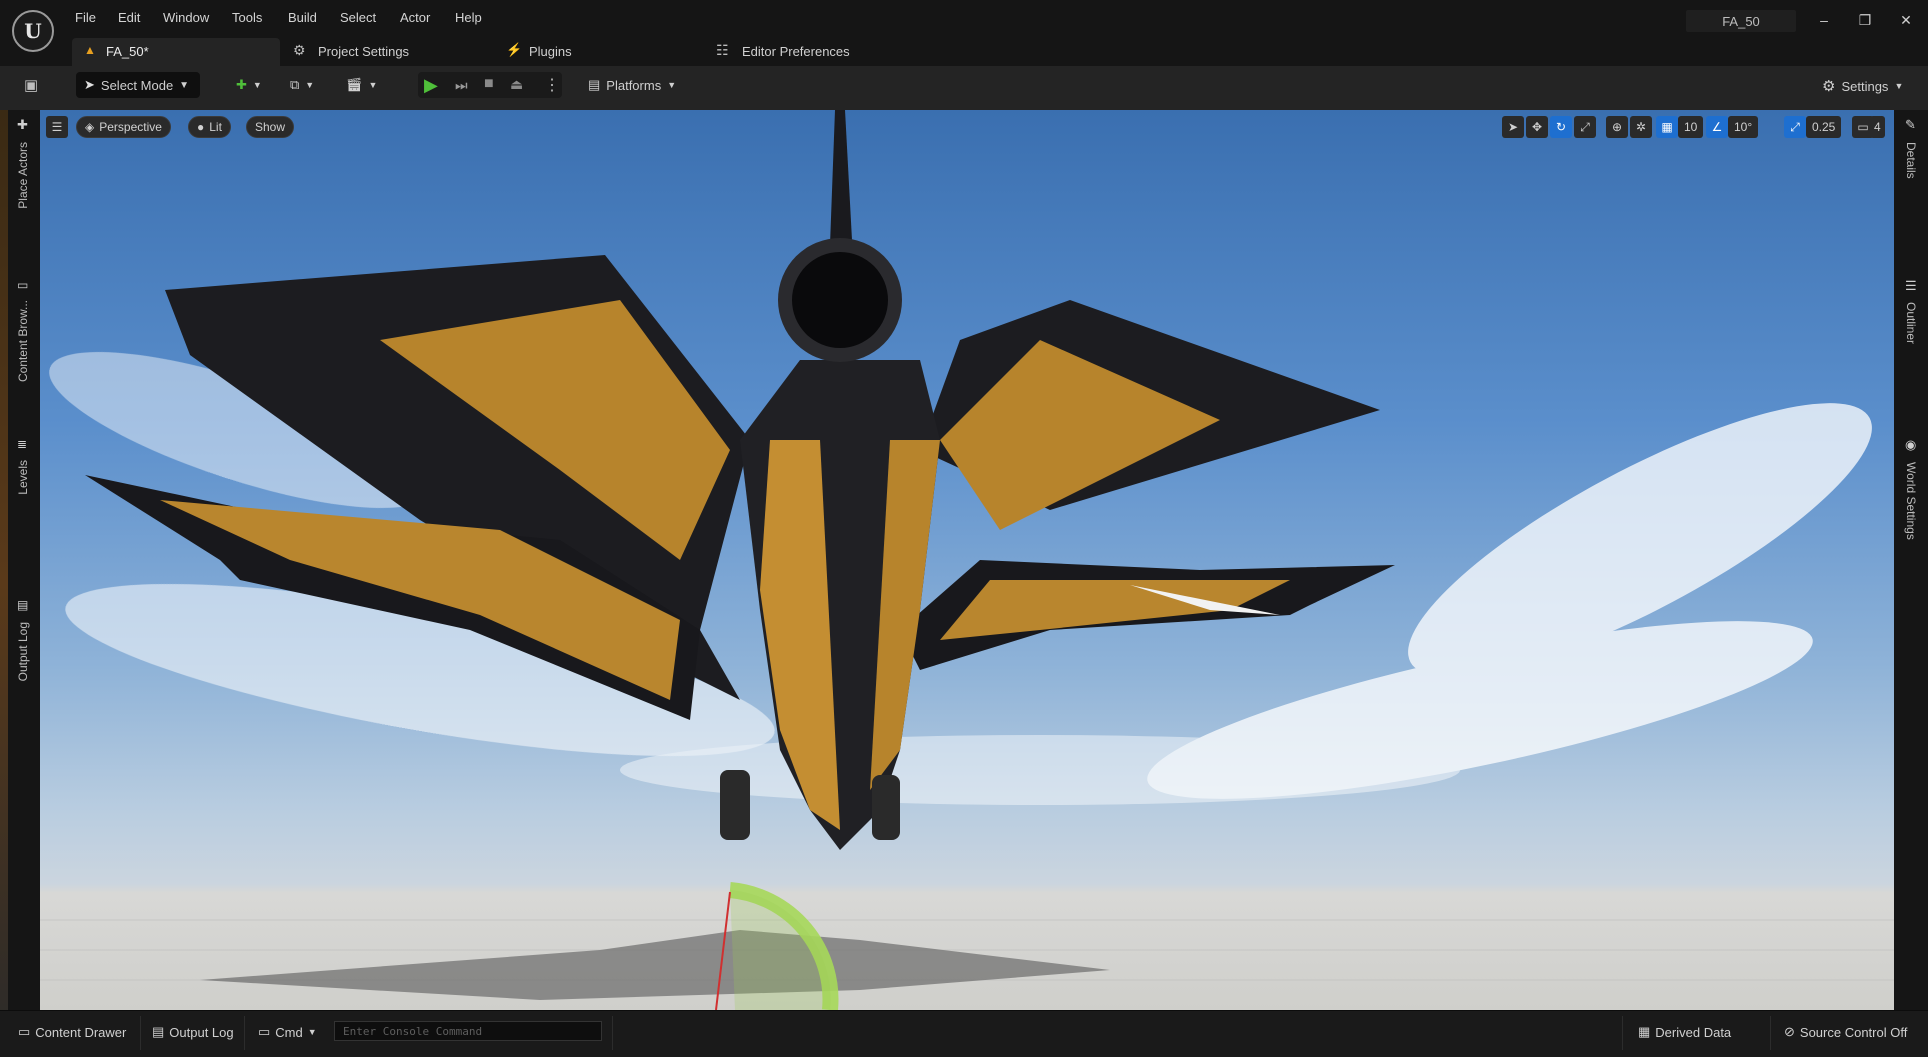  I want to click on show-dropdown: Show, so click(270, 127).